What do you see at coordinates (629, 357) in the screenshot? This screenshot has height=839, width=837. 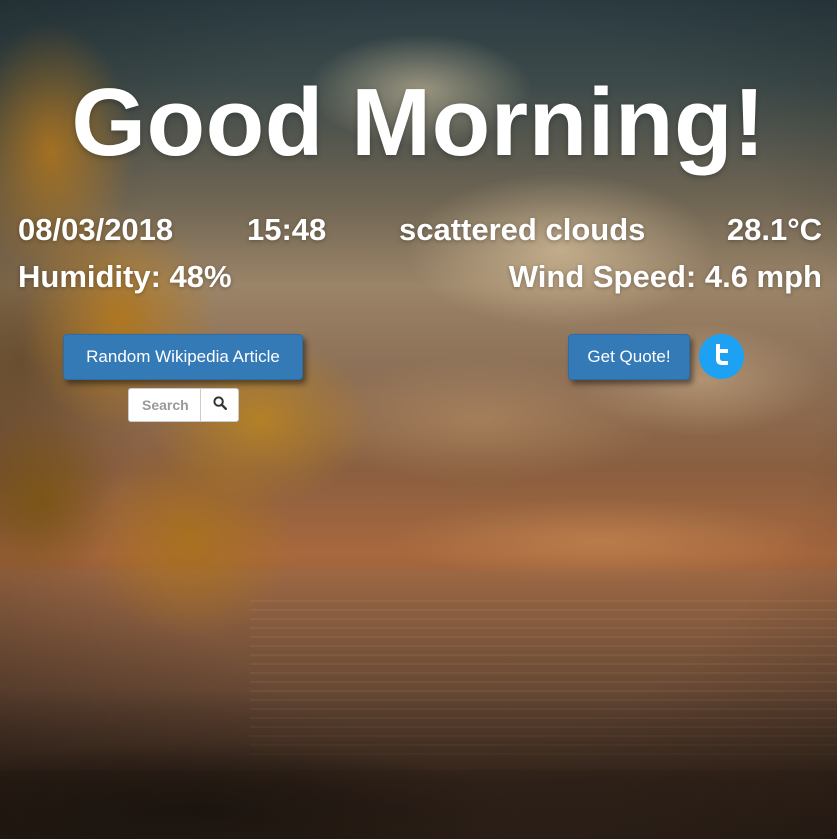 I see `get-quote-button: Get Quote!` at bounding box center [629, 357].